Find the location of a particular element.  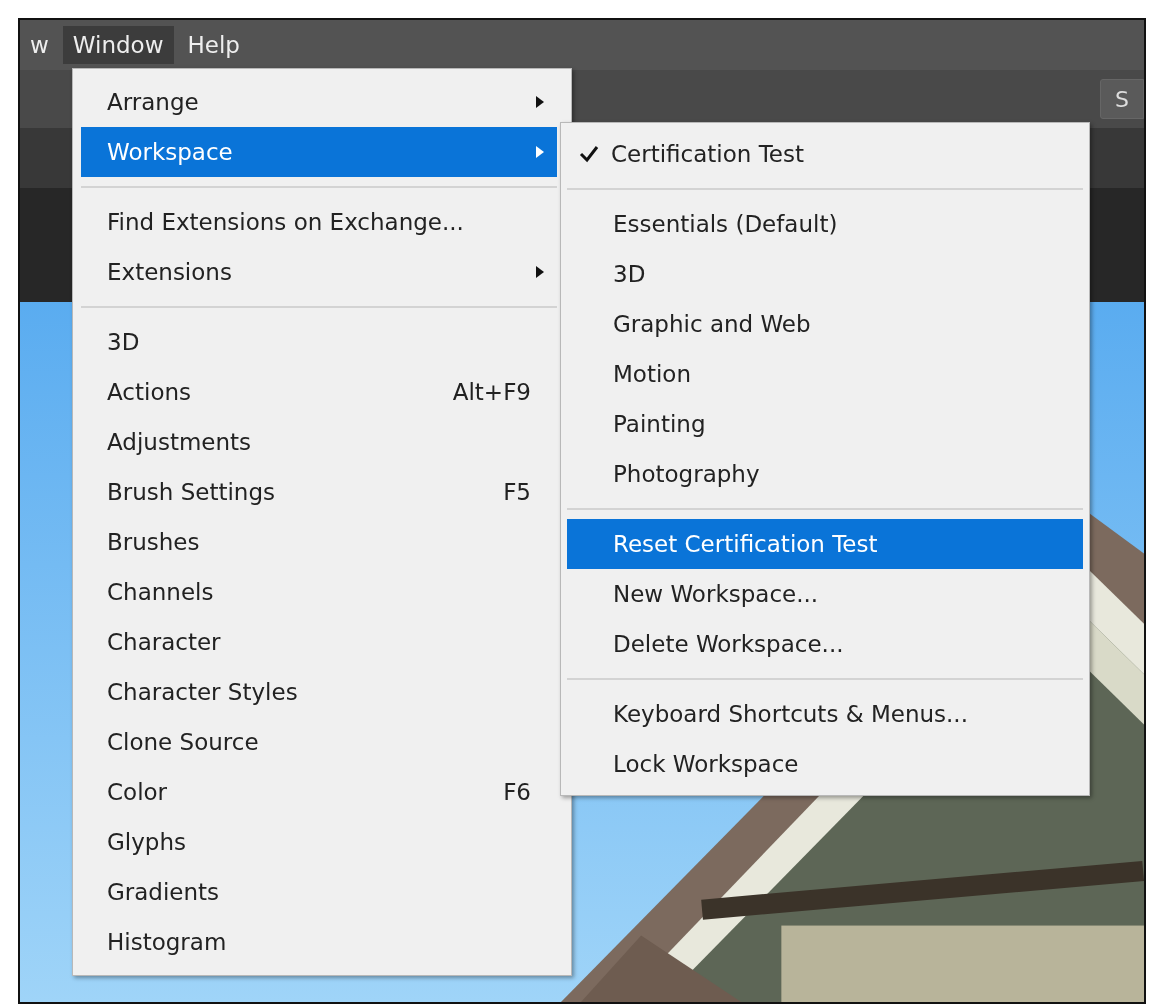

menu-item: Gradients is located at coordinates (319, 892).